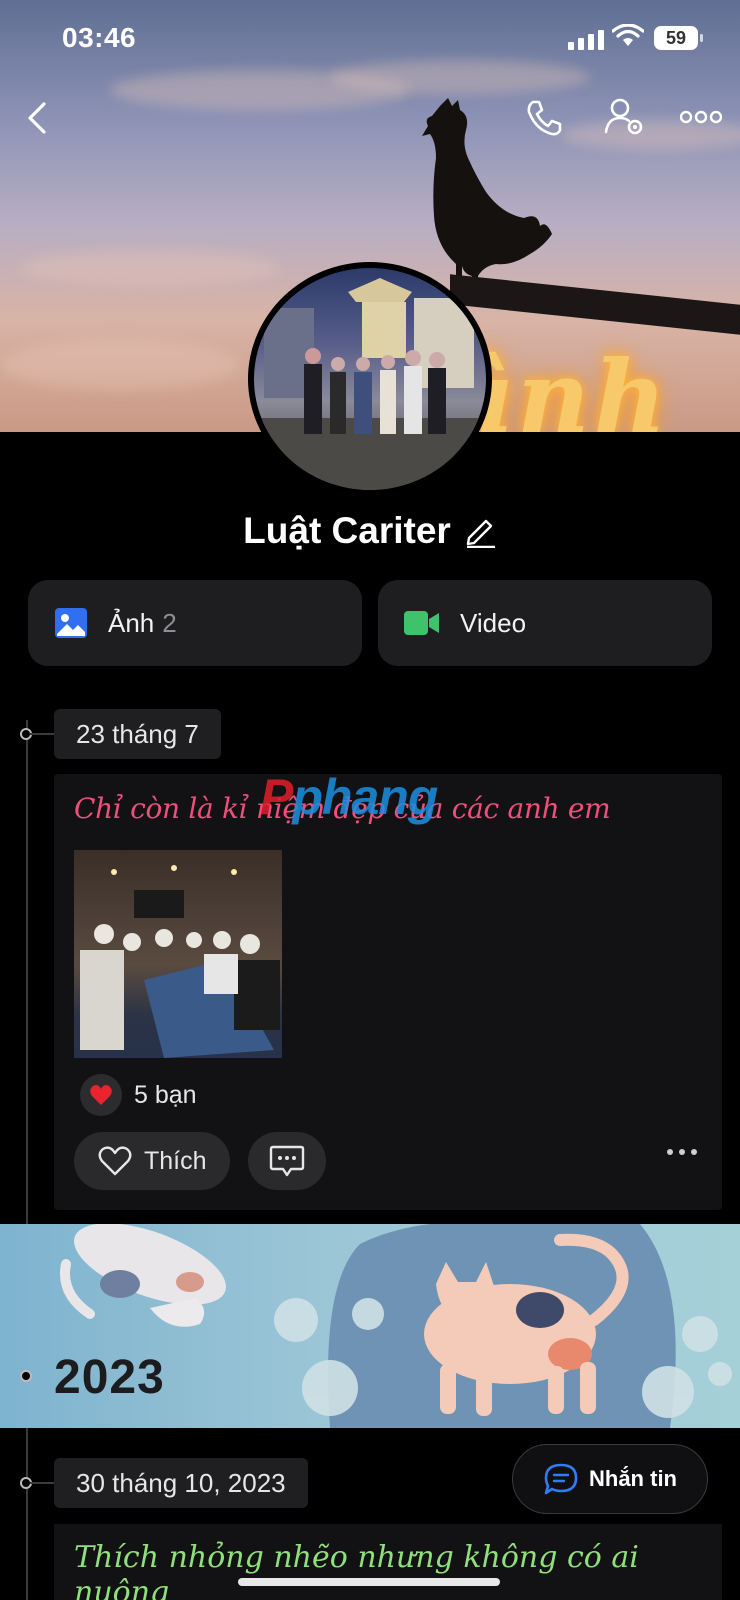 This screenshot has height=1600, width=740. Describe the element at coordinates (682, 1152) in the screenshot. I see `post-more-icon` at that location.